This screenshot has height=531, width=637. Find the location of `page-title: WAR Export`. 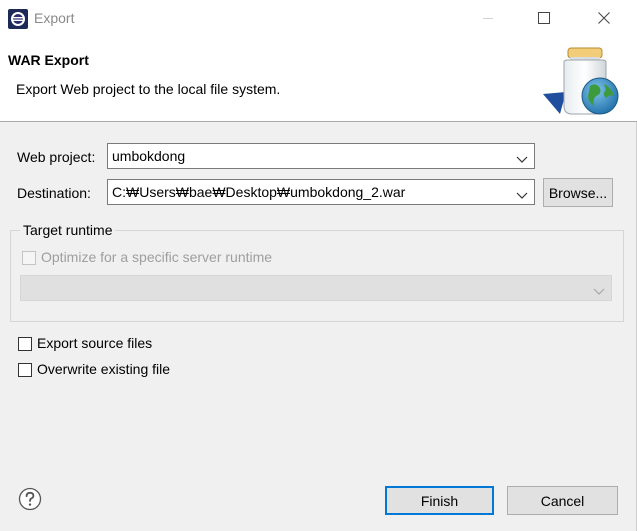

page-title: WAR Export is located at coordinates (48, 60).